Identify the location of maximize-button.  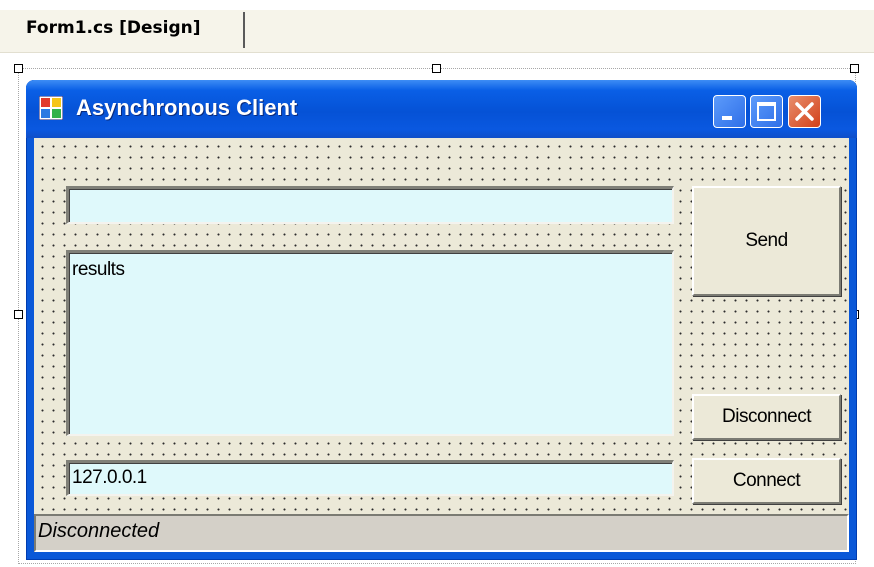
(766, 111).